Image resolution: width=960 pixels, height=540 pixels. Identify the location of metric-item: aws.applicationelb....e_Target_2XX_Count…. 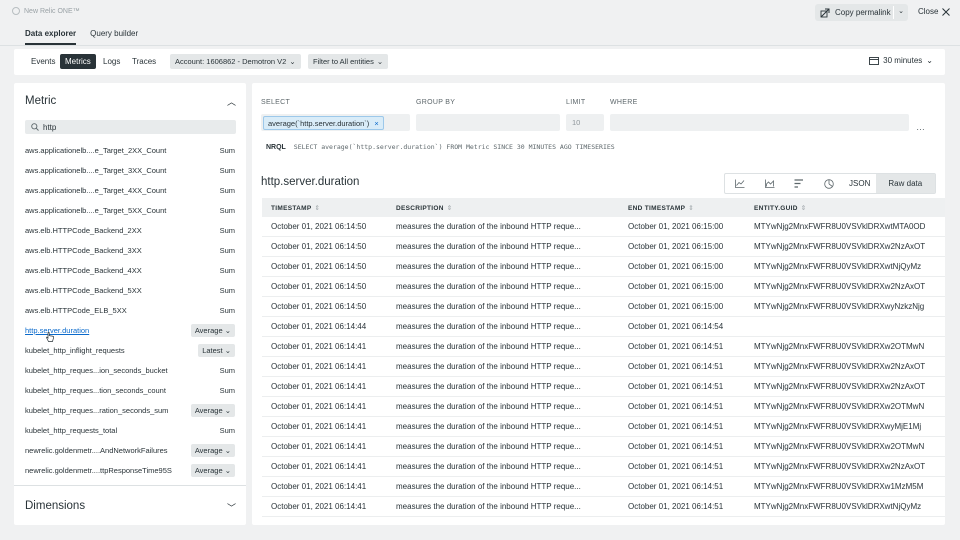
(130, 150).